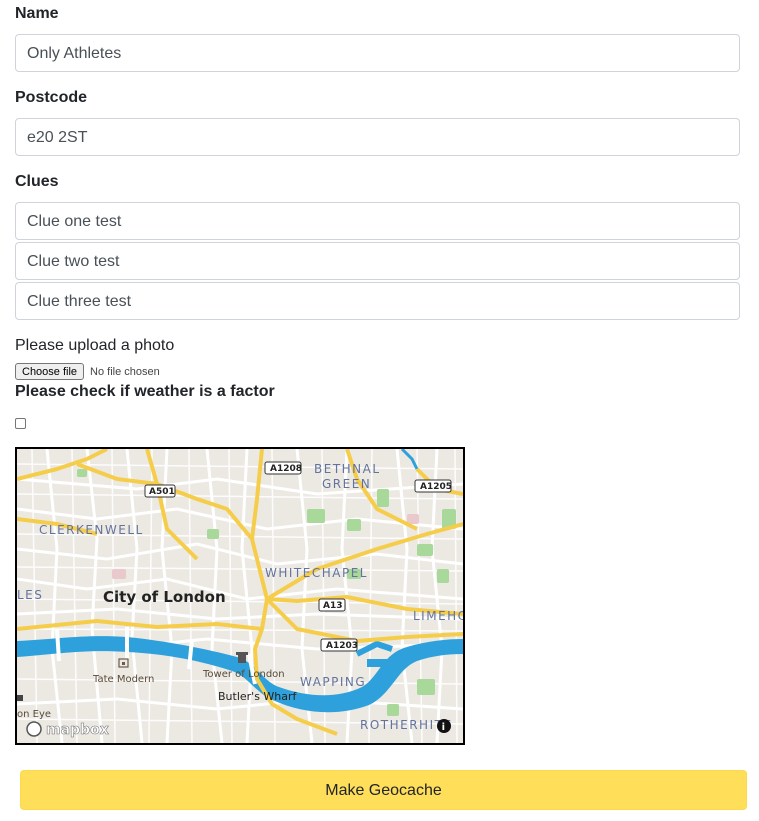  Describe the element at coordinates (438, 616) in the screenshot. I see `limehouse-label: LIMEHO` at that location.